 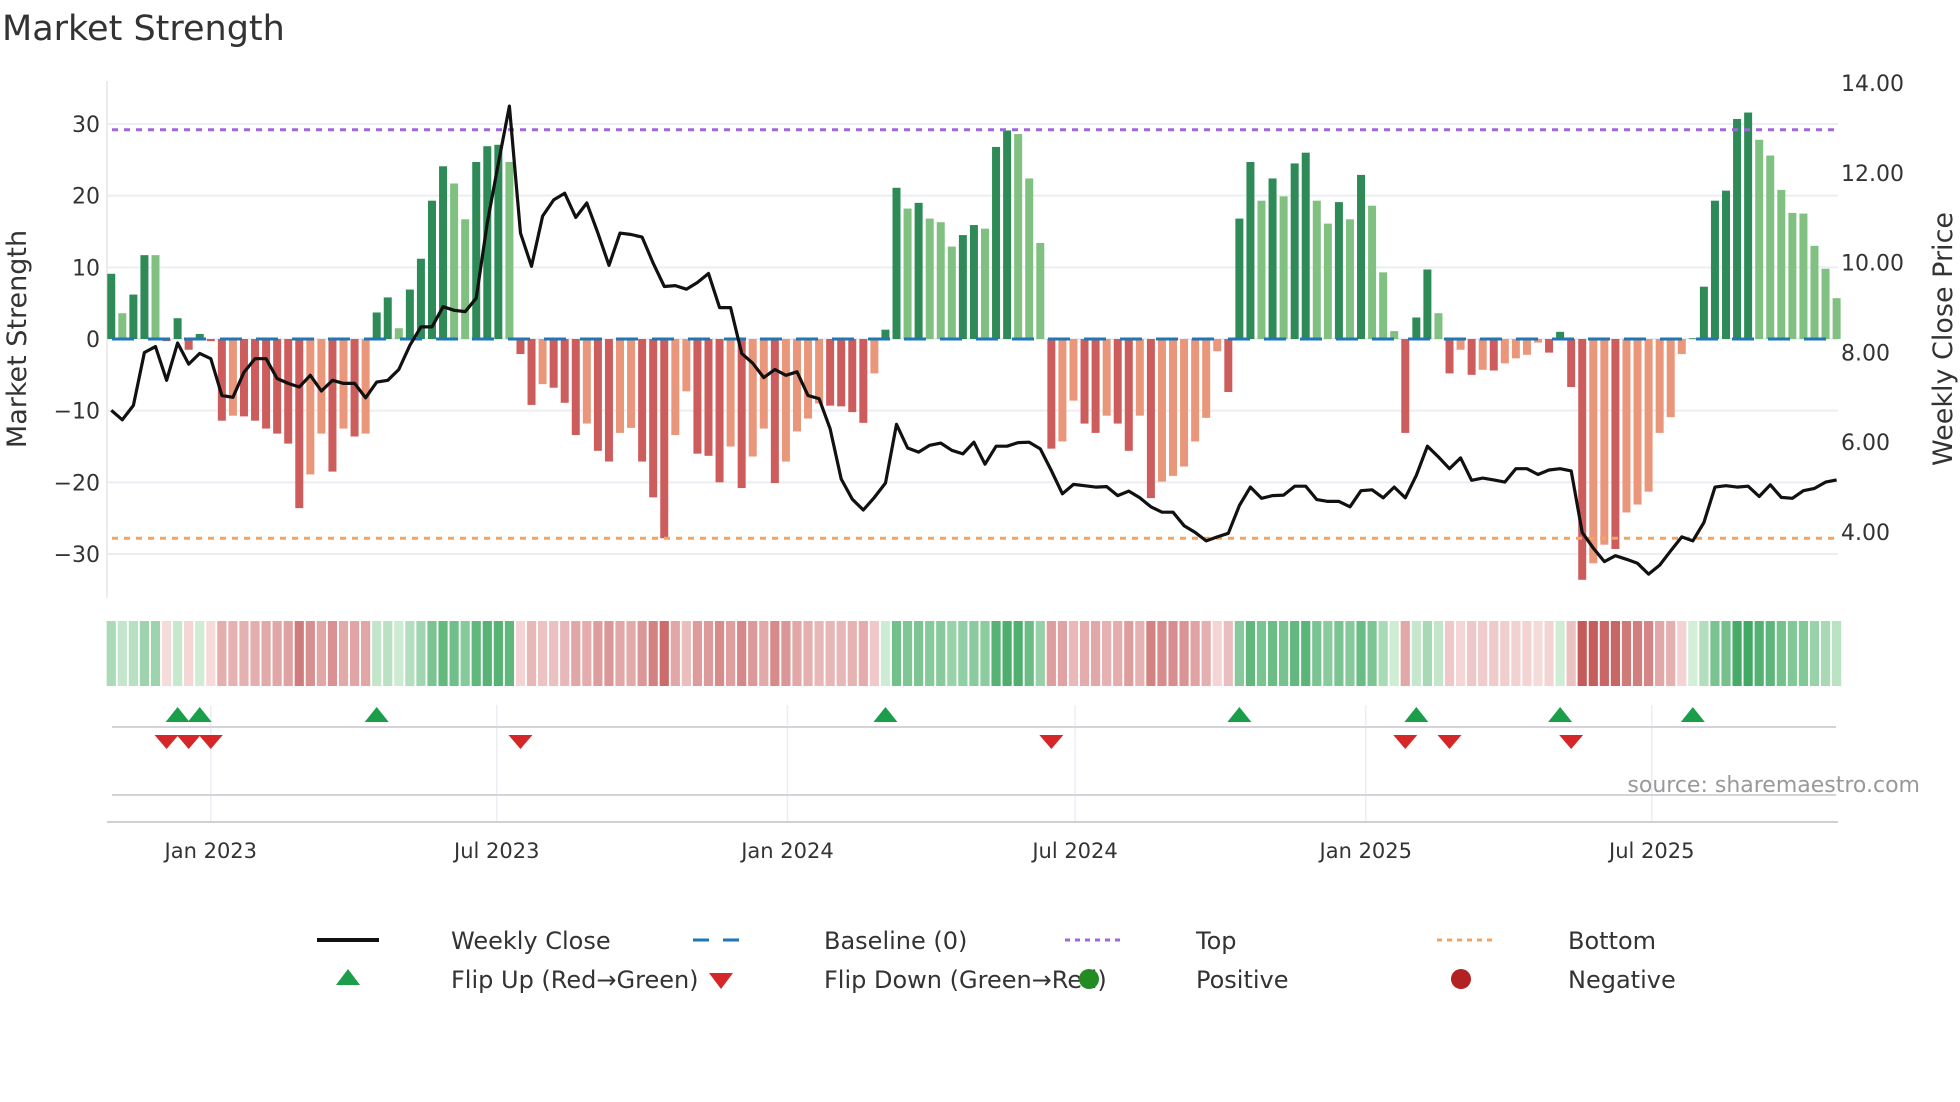 I want to click on legend-label: Flip Up (Red→Green), so click(x=575, y=980).